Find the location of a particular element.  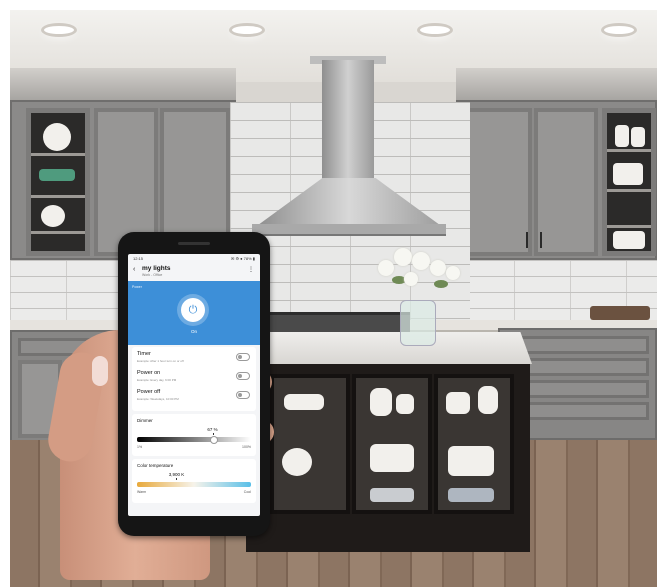

color-temperature-cool-label: Cool is located at coordinates (247, 492).